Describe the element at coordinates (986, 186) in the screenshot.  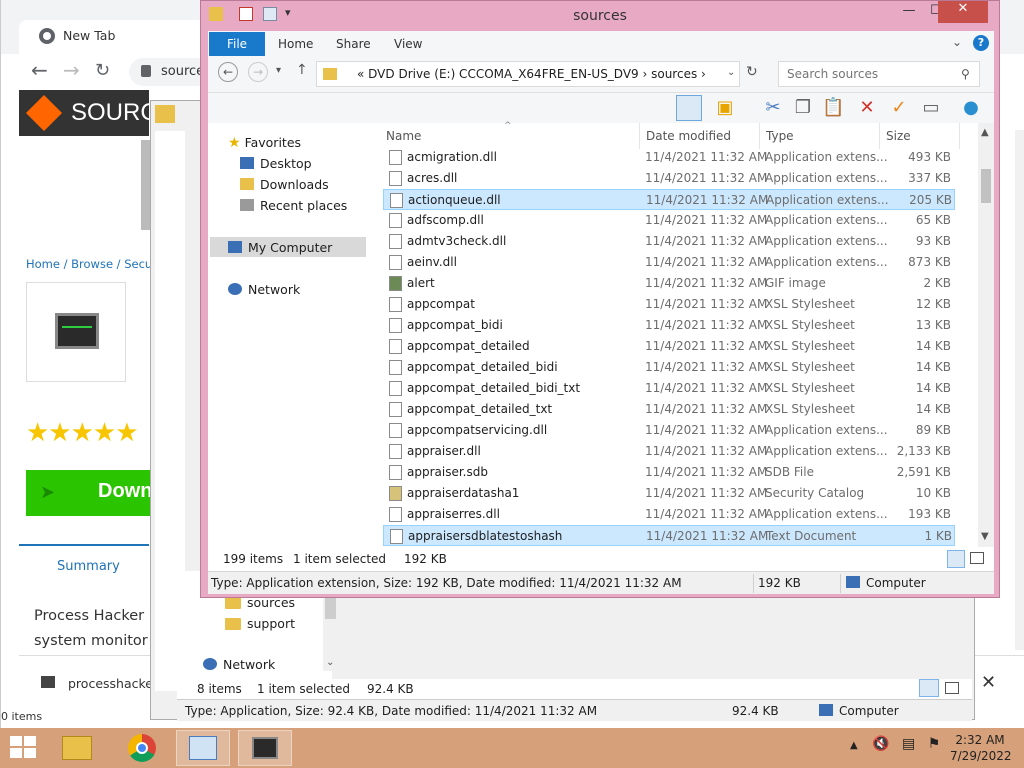
I see `scroll-thumb` at that location.